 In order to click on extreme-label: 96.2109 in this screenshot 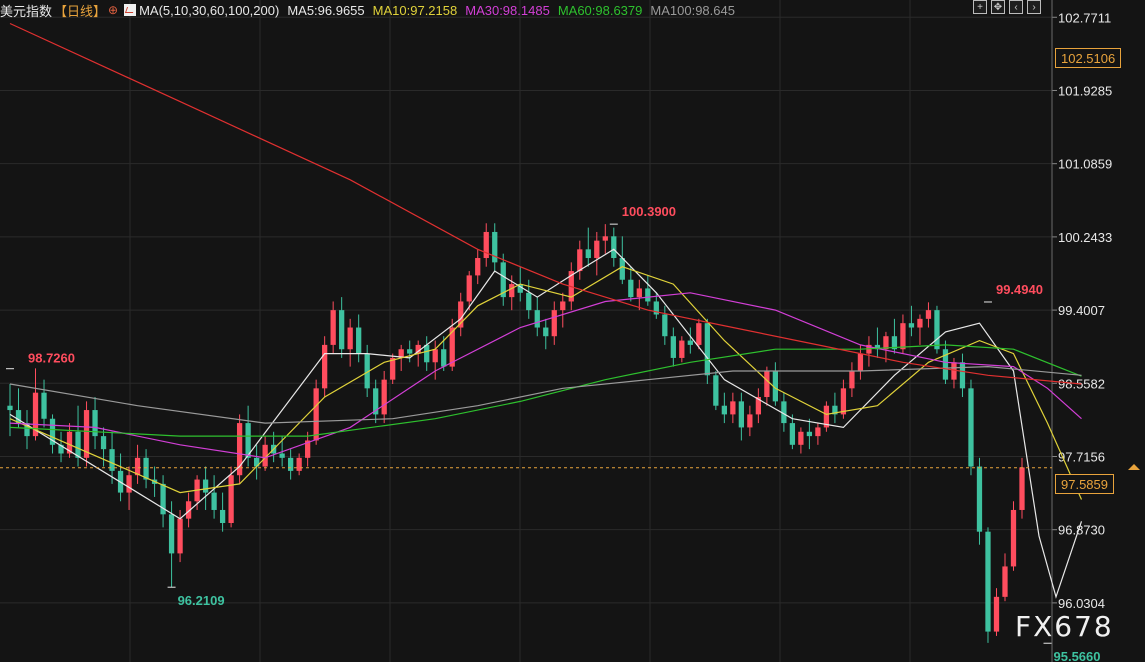, I will do `click(201, 600)`.